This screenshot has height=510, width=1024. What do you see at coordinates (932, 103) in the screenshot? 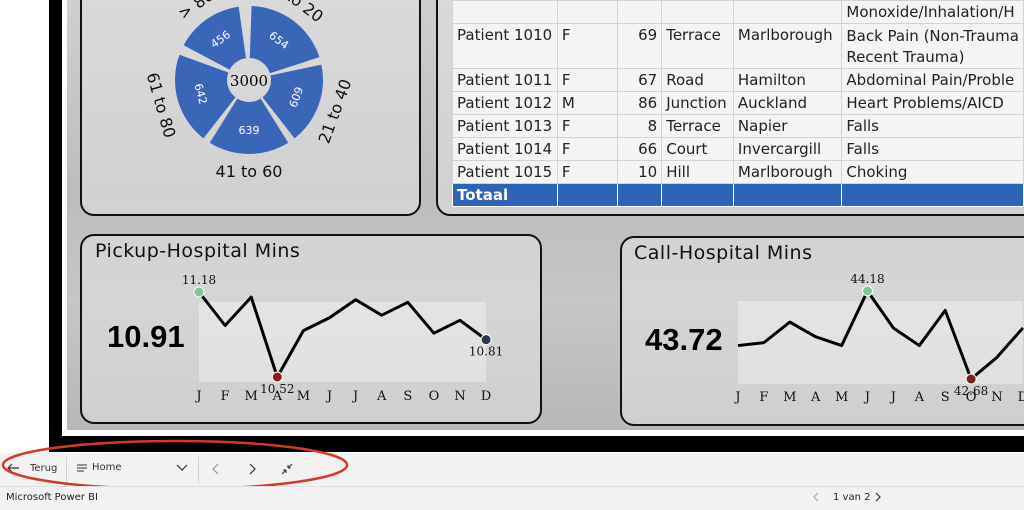
I see `table-cell-complaint: Heart Problems/AICD` at bounding box center [932, 103].